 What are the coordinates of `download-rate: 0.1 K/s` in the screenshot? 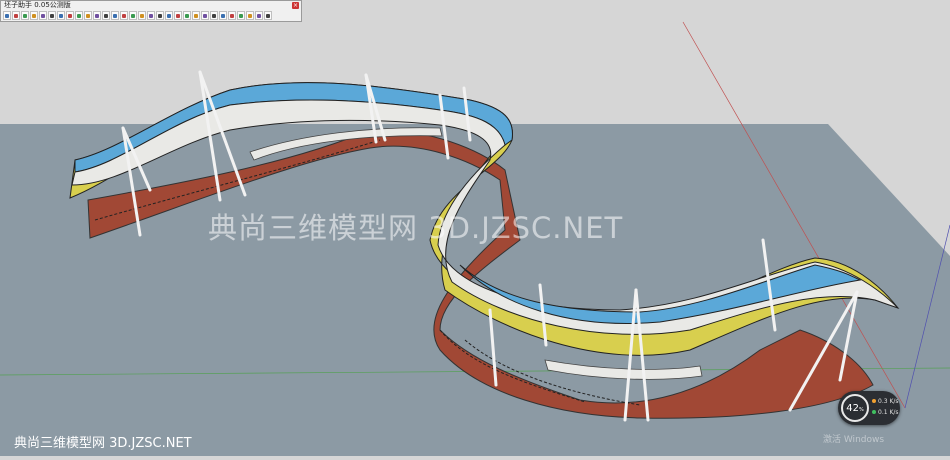 It's located at (885, 412).